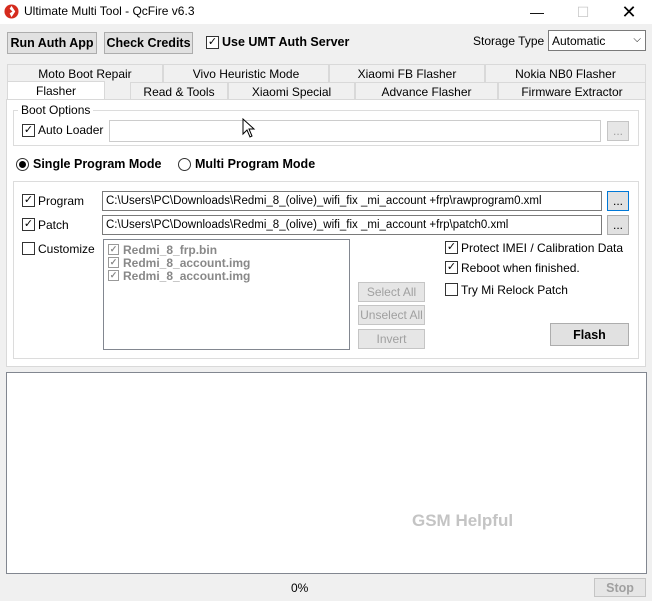 The image size is (652, 601). What do you see at coordinates (286, 42) in the screenshot?
I see `use-umt-auth-label: Use UMT Auth Server` at bounding box center [286, 42].